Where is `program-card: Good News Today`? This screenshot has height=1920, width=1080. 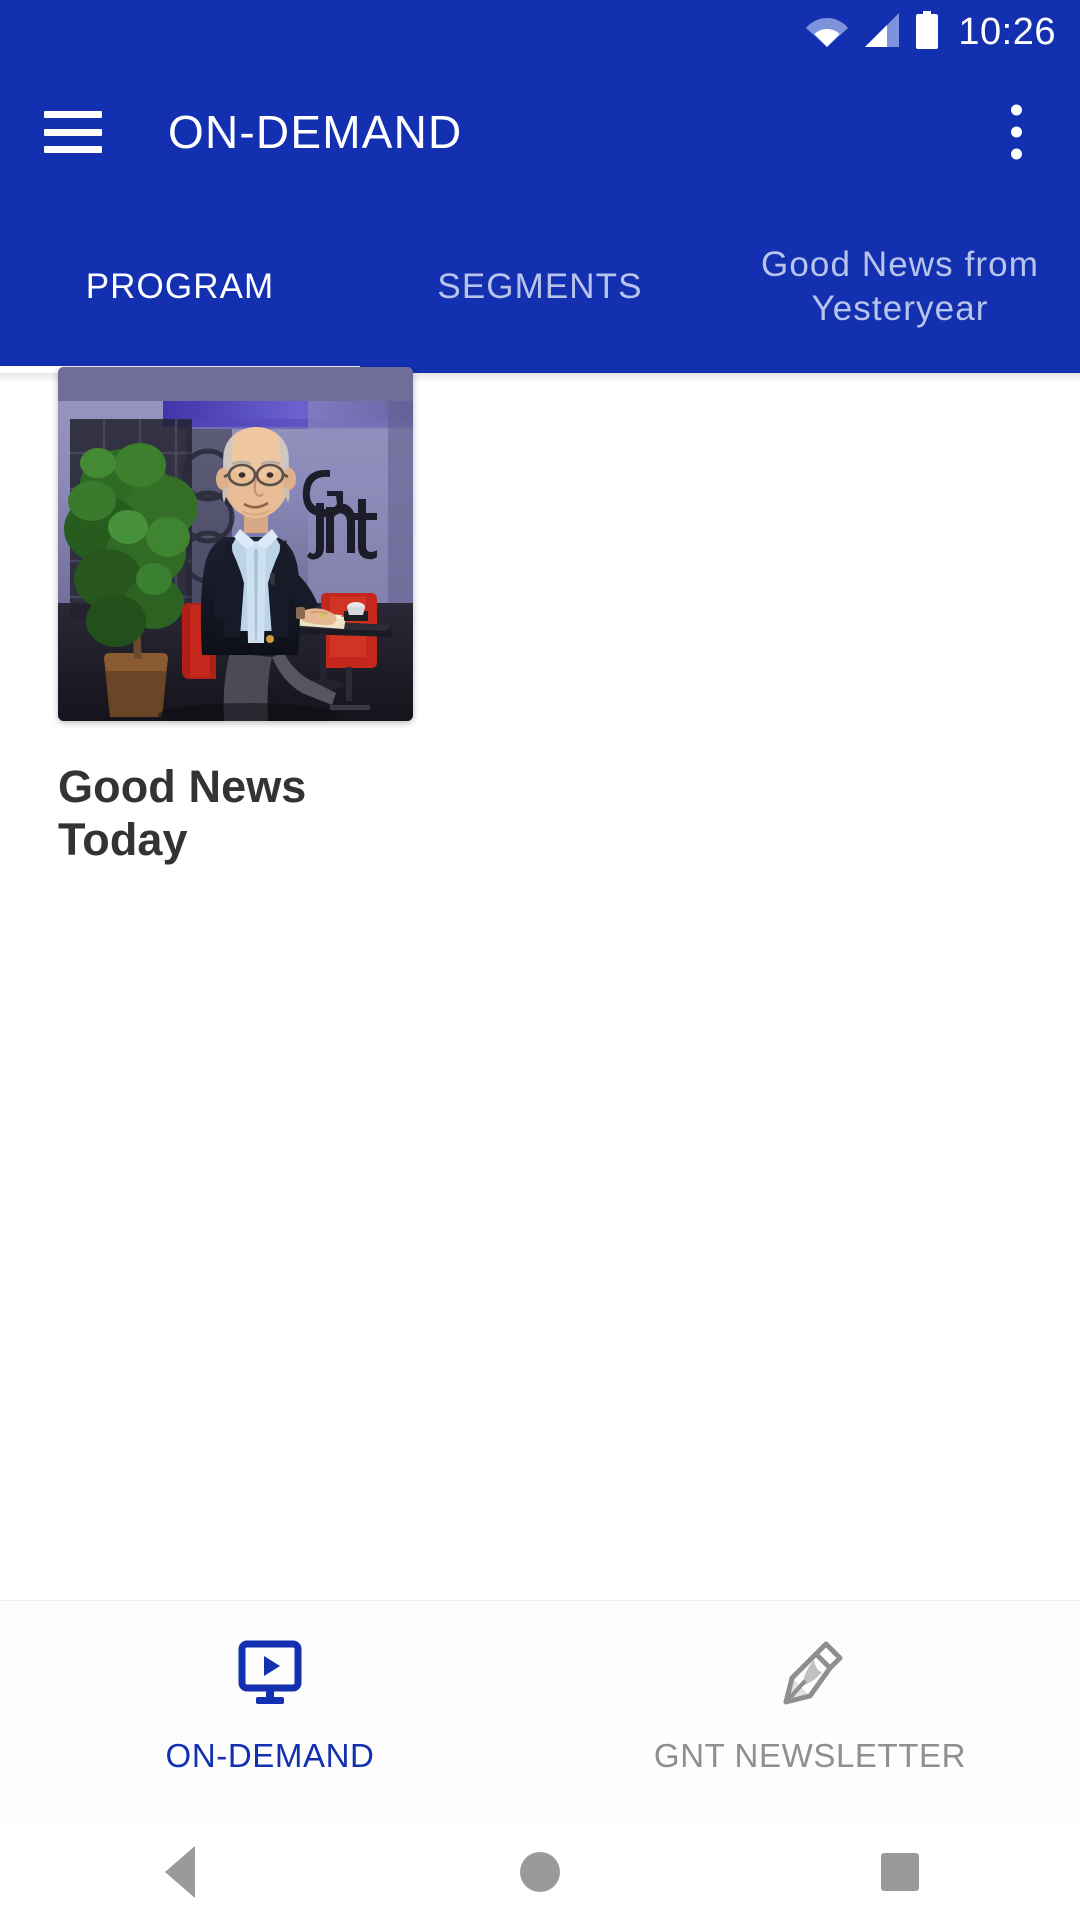 program-card: Good News Today is located at coordinates (238, 616).